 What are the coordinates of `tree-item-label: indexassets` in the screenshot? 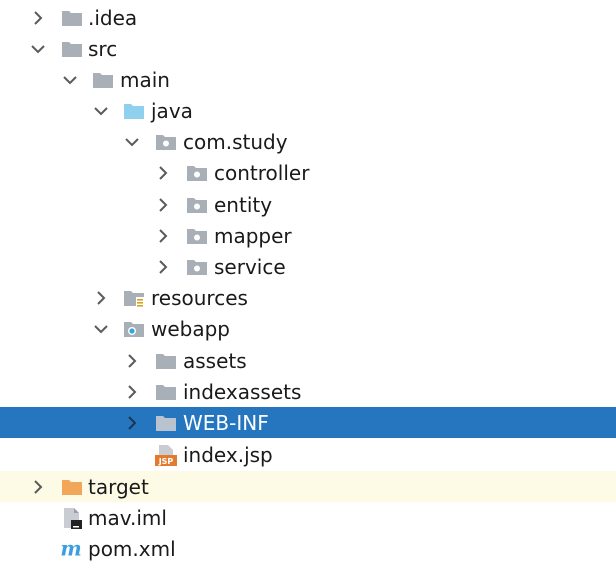 It's located at (242, 392).